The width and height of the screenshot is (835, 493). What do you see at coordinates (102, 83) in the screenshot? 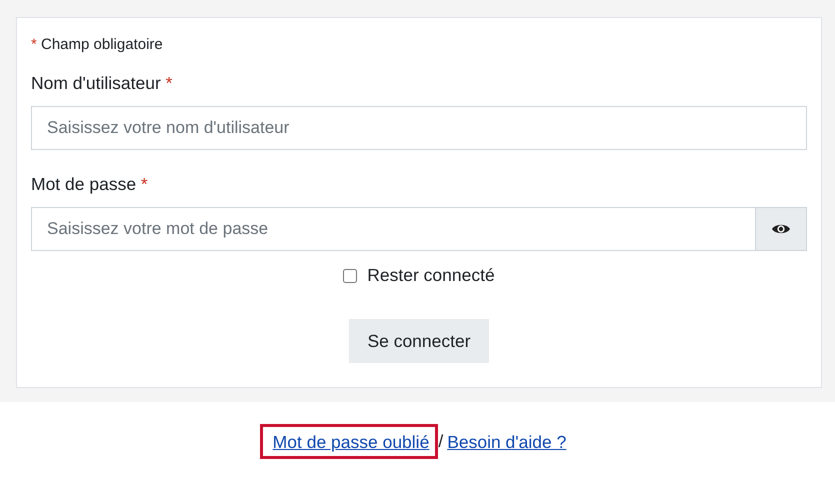
I see `field-label: Nom d'utilisateur *` at bounding box center [102, 83].